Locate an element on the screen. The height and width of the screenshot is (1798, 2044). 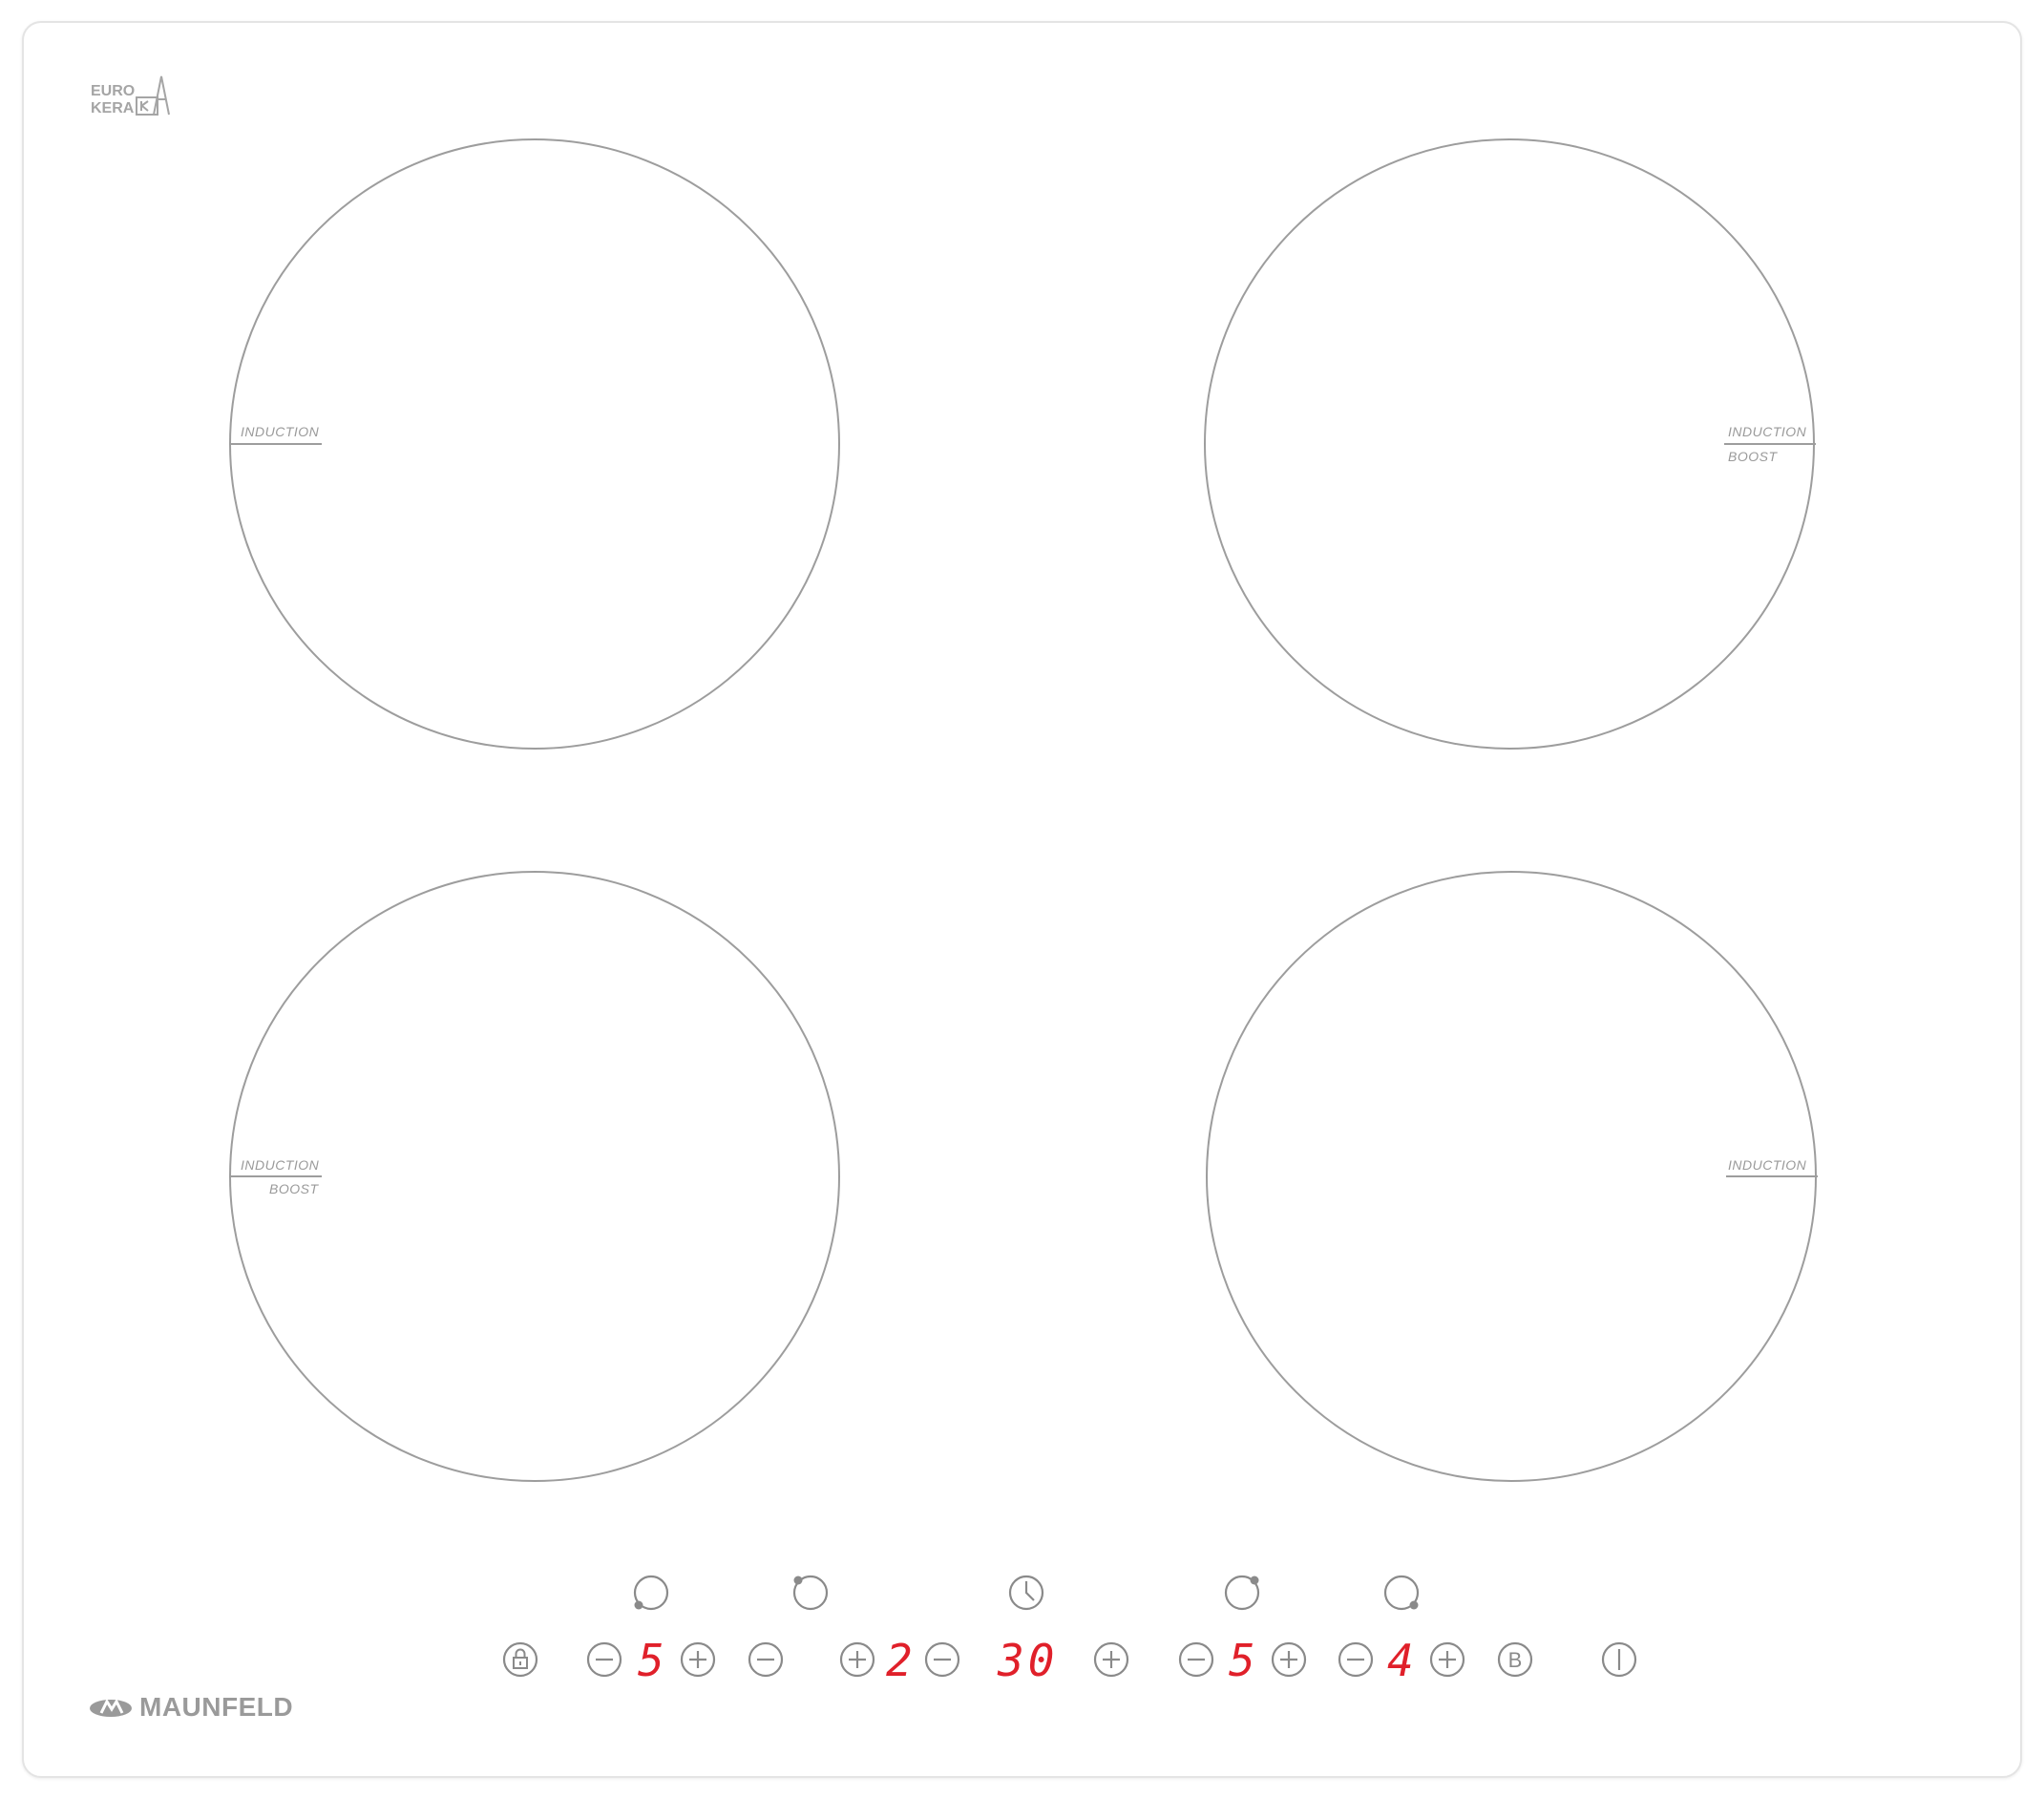
timer-display: 30 is located at coordinates (1028, 1660).